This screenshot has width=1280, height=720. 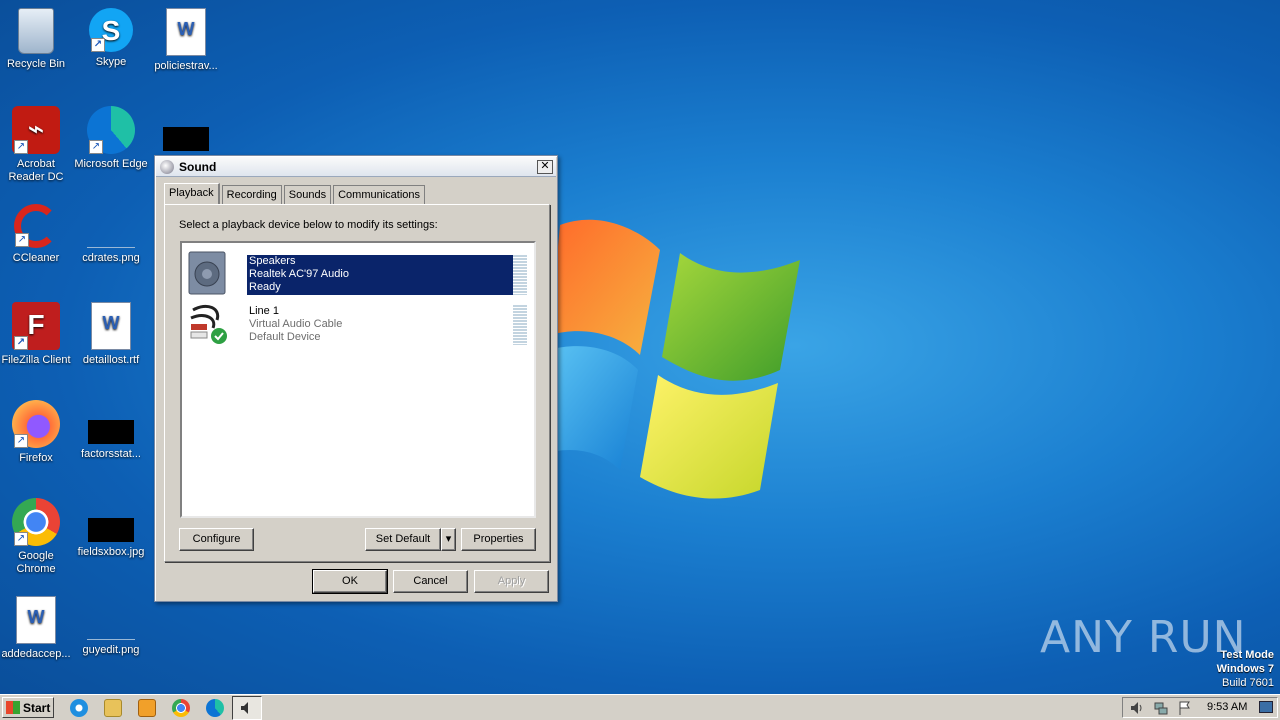 I want to click on watermark-line: Test Mode, so click(x=1247, y=655).